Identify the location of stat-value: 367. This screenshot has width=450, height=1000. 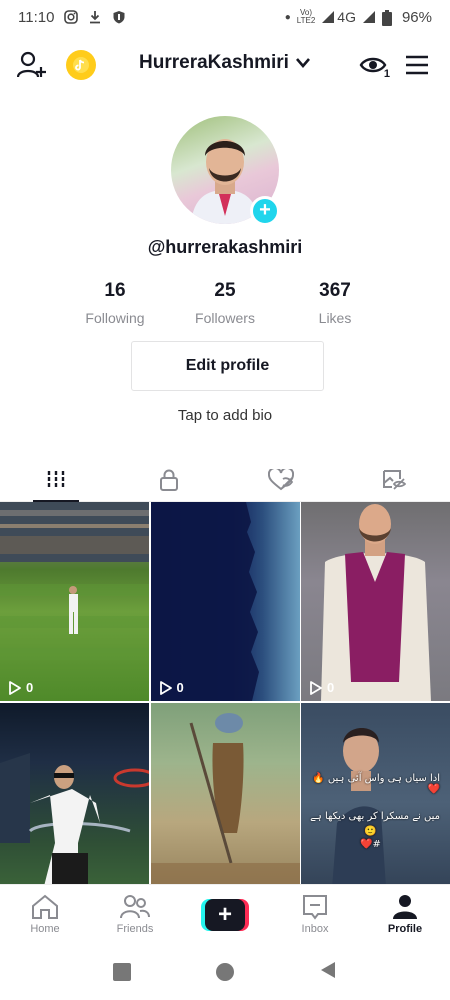
(335, 290).